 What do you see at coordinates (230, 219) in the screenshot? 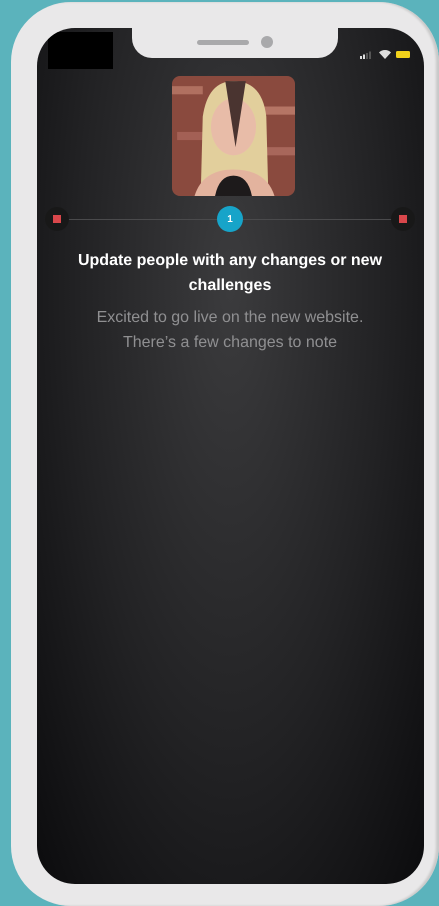
I see `step-number: 1` at bounding box center [230, 219].